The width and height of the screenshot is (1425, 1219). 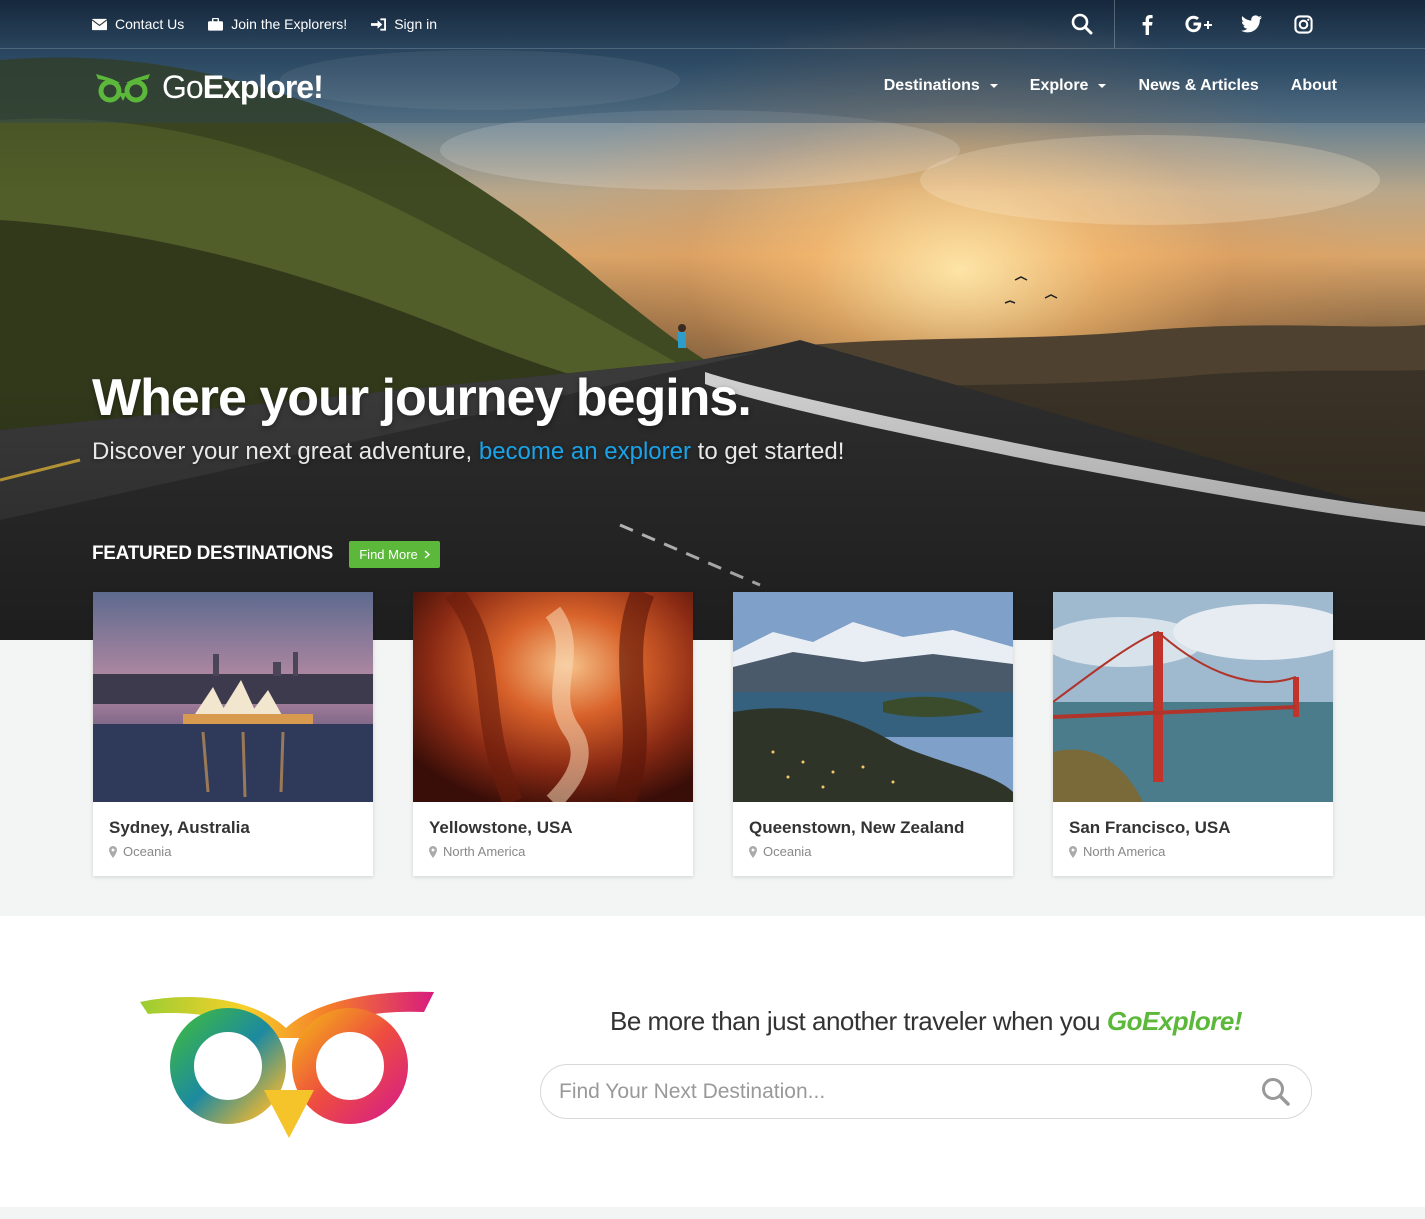 What do you see at coordinates (216, 24) in the screenshot?
I see `briefcase-icon` at bounding box center [216, 24].